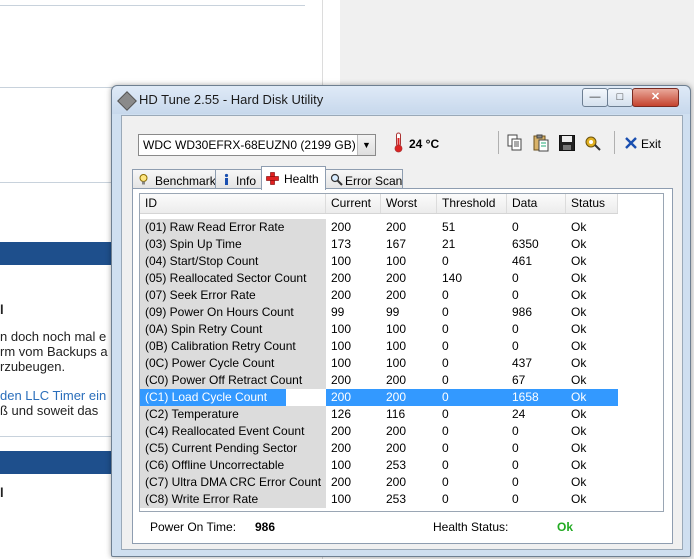  I want to click on copy-icon, so click(515, 143).